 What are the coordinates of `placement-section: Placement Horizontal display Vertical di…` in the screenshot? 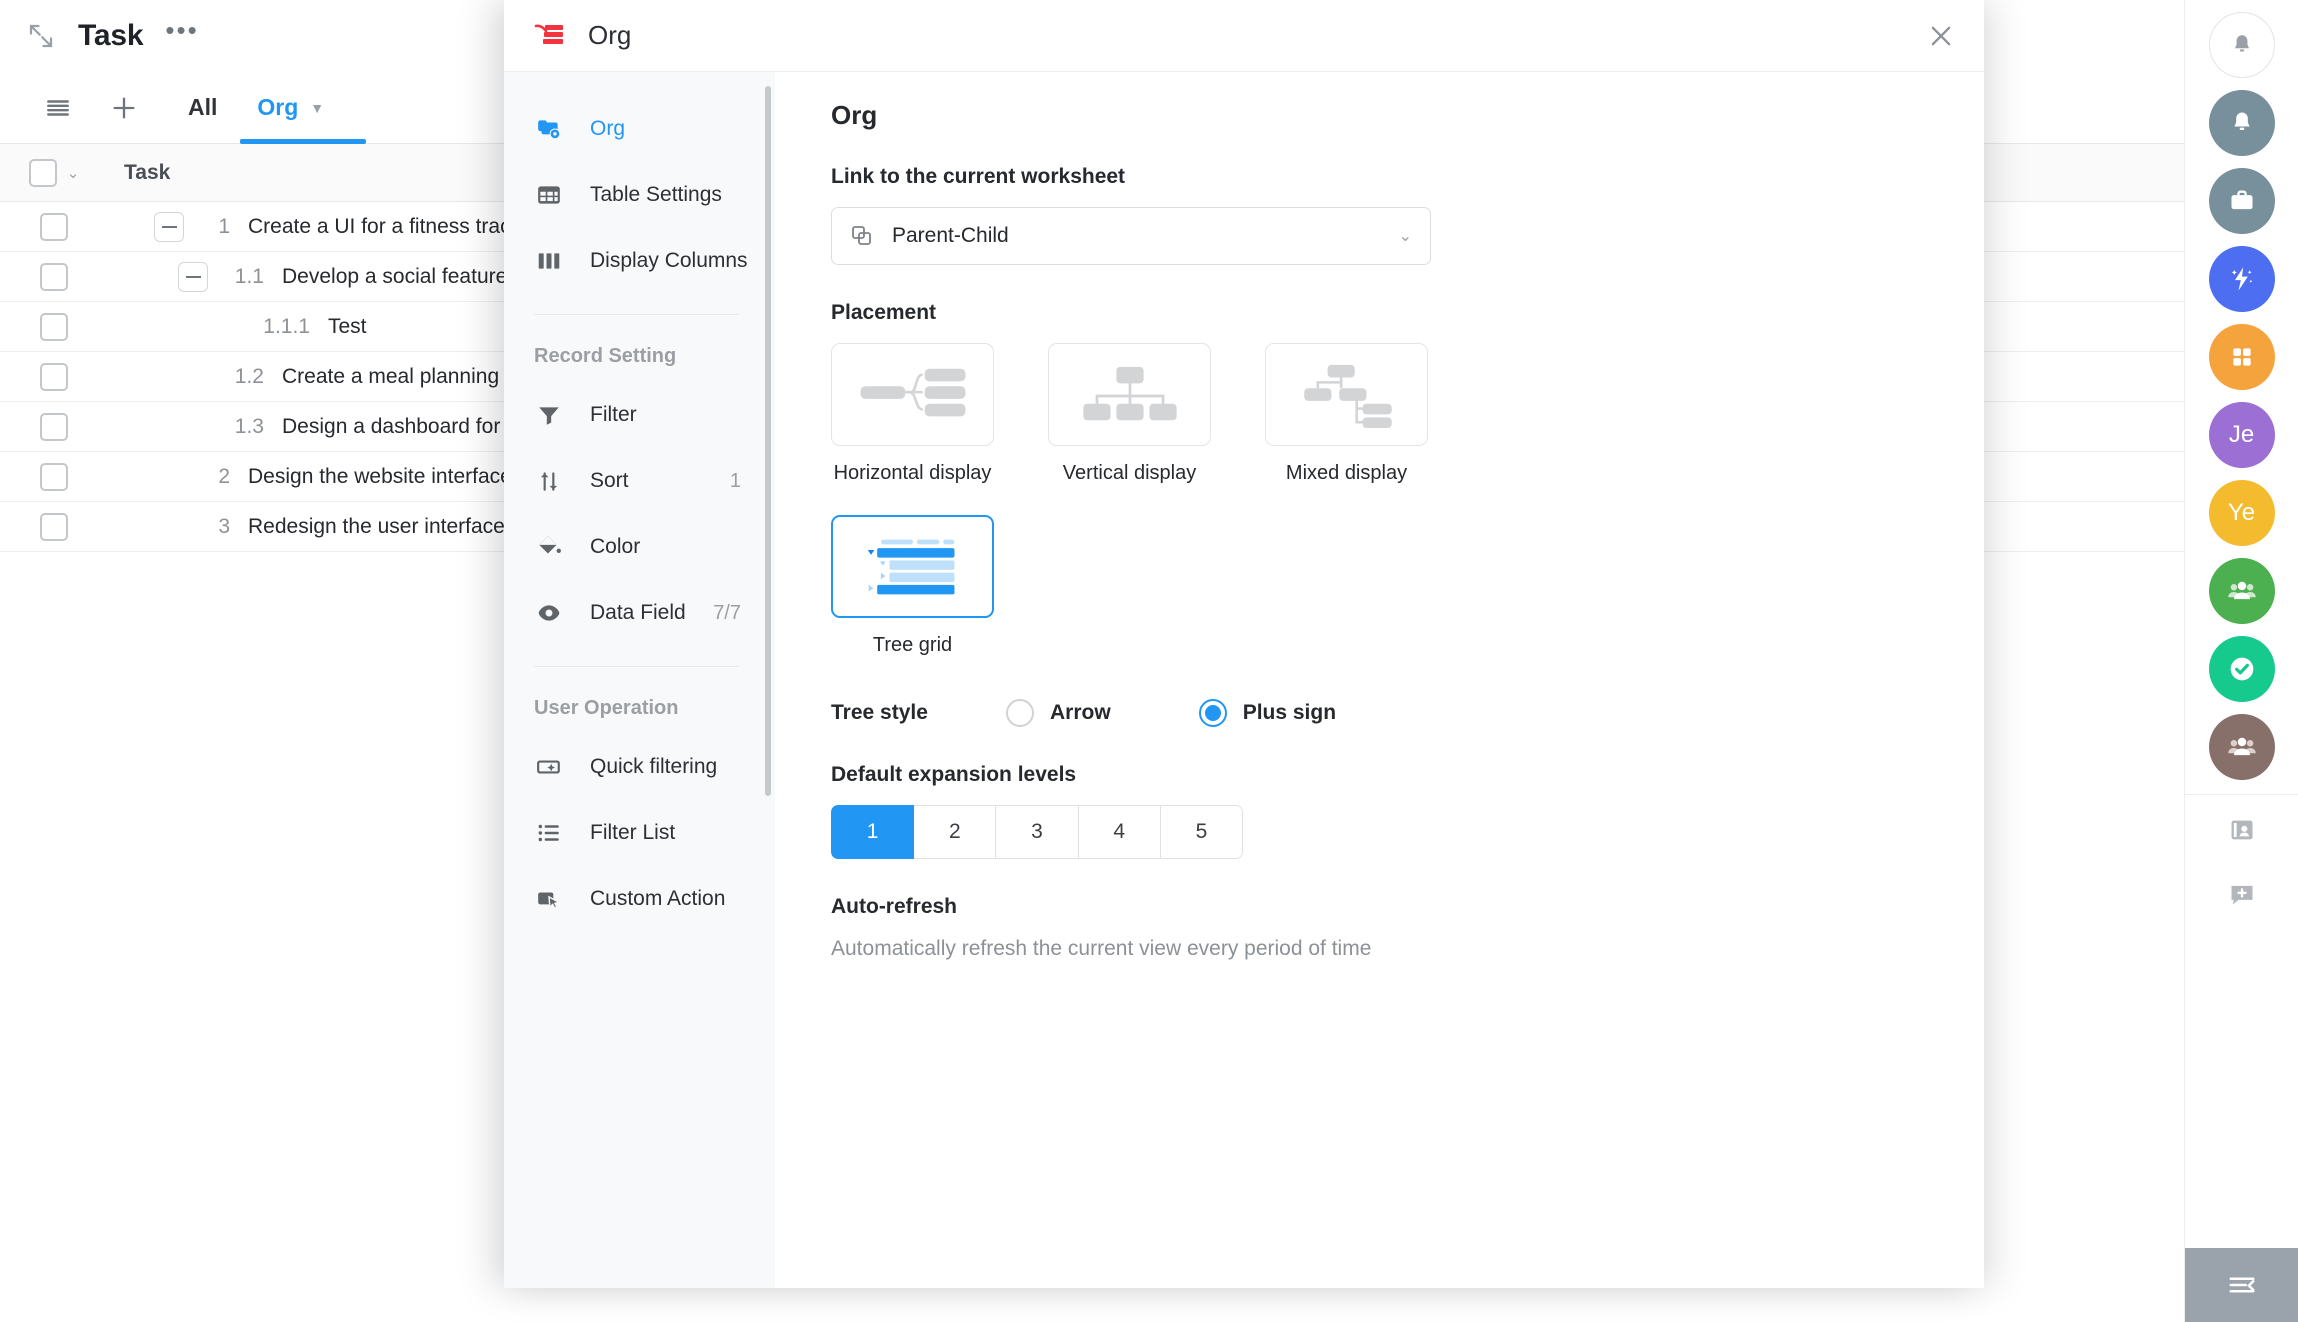 It's located at (1379, 479).